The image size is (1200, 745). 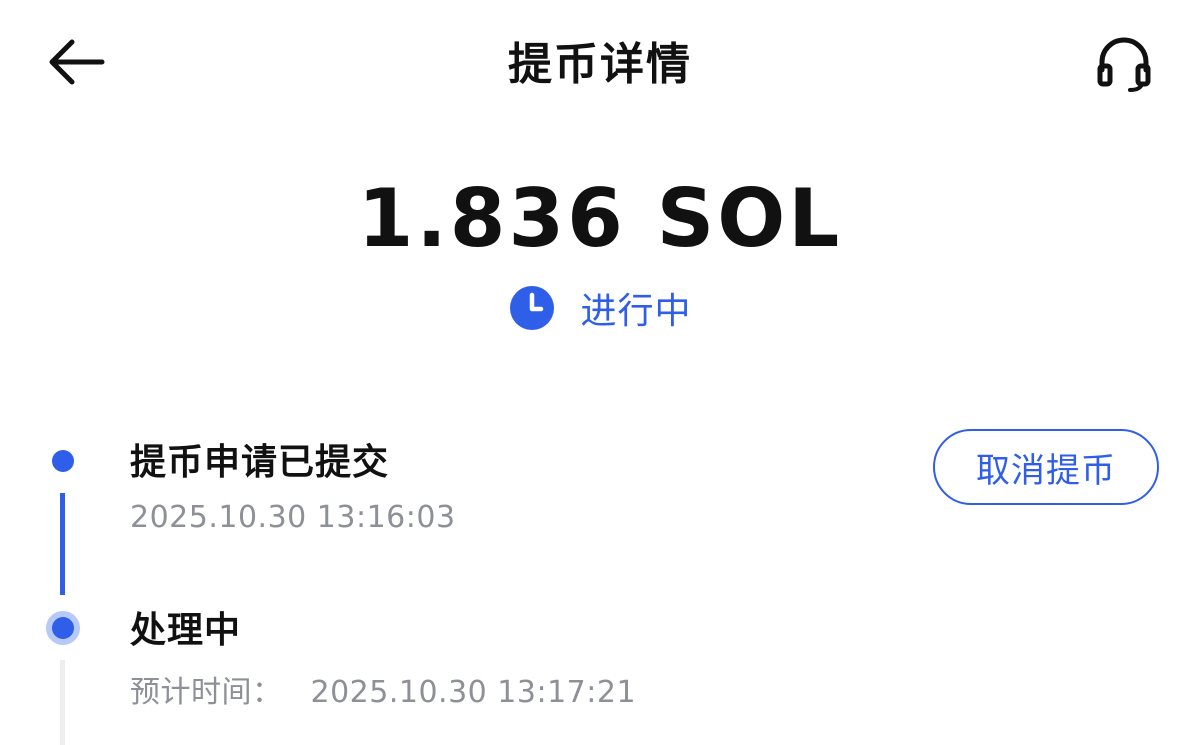 I want to click on step-title-submitted: 提币申请已提交, so click(x=260, y=462).